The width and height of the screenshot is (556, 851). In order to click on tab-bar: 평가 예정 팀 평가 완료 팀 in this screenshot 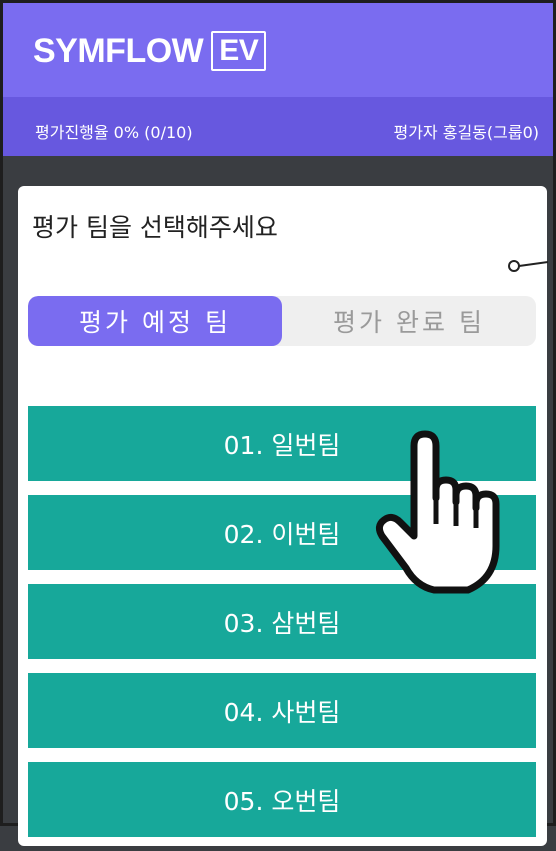, I will do `click(282, 321)`.